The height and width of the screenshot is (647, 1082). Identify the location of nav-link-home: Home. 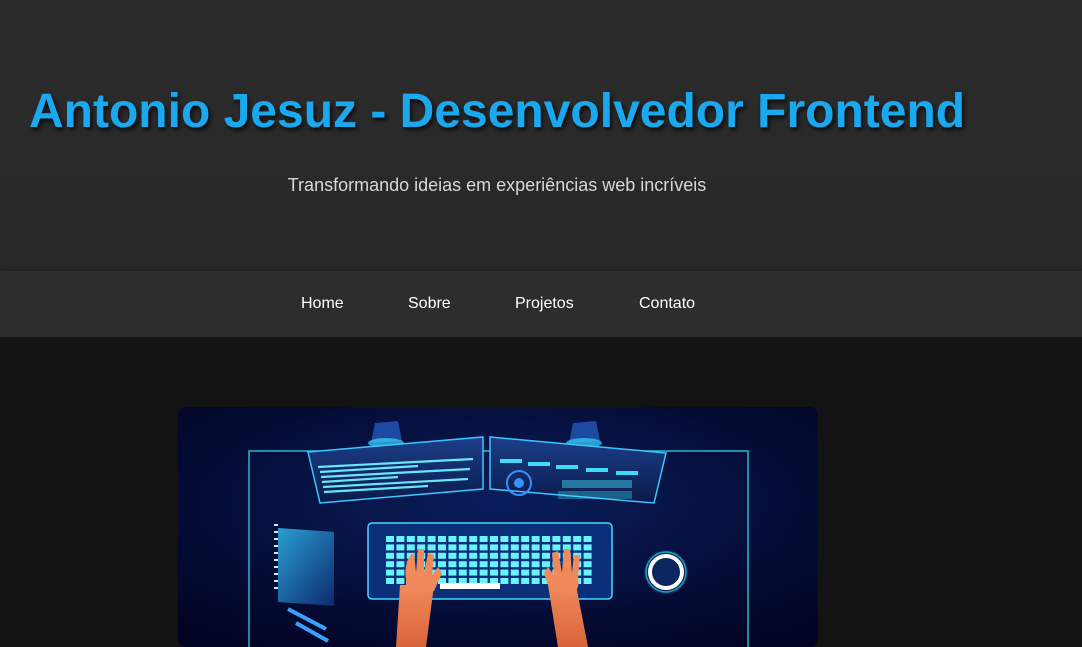
(322, 304).